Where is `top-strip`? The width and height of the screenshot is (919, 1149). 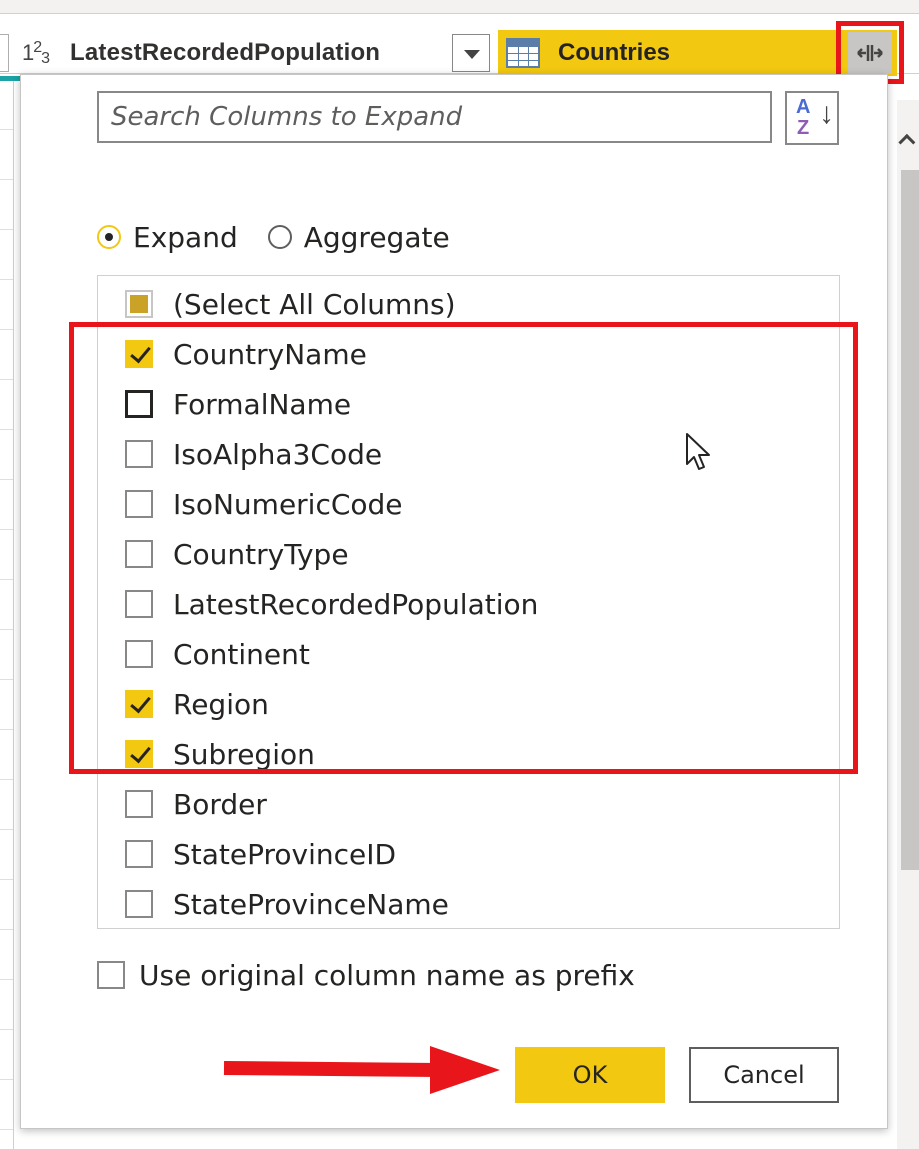 top-strip is located at coordinates (459, 7).